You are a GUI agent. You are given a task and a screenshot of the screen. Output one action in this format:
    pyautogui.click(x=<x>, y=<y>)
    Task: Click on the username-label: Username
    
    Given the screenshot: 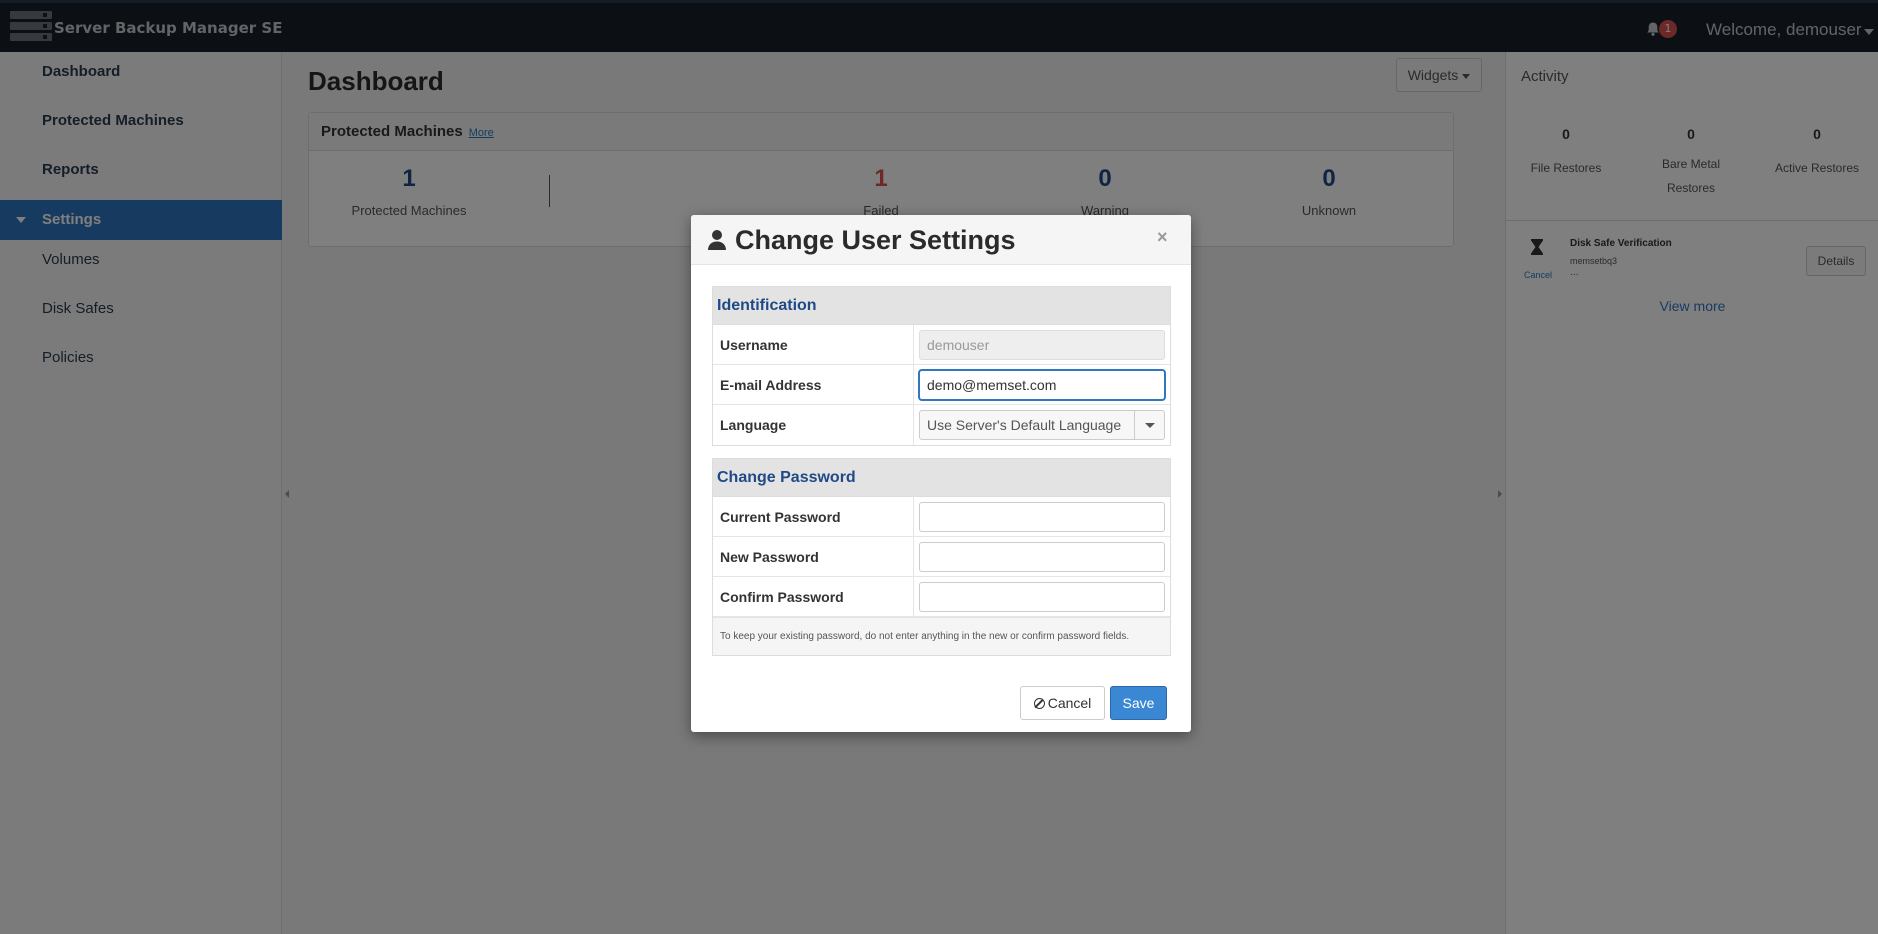 What is the action you would take?
    pyautogui.click(x=754, y=345)
    